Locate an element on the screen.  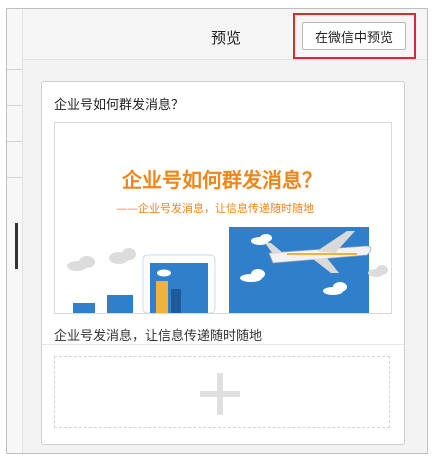
preview-header: 预览 在微信中预览 is located at coordinates (225, 34).